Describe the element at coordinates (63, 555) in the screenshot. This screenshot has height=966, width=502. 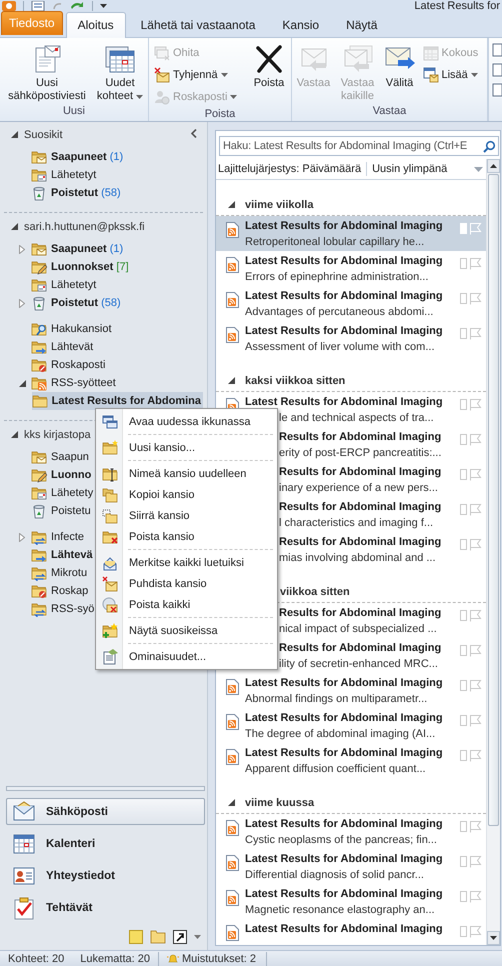
I see `folder-item: Lähtevä` at that location.